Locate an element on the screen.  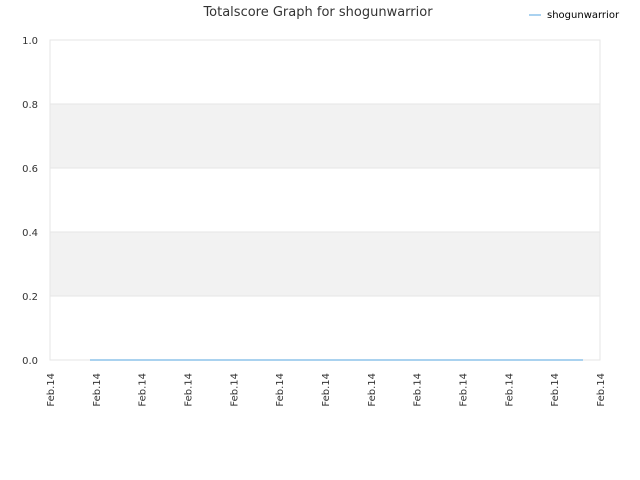
y-tick-label: 0.0 is located at coordinates (30, 361).